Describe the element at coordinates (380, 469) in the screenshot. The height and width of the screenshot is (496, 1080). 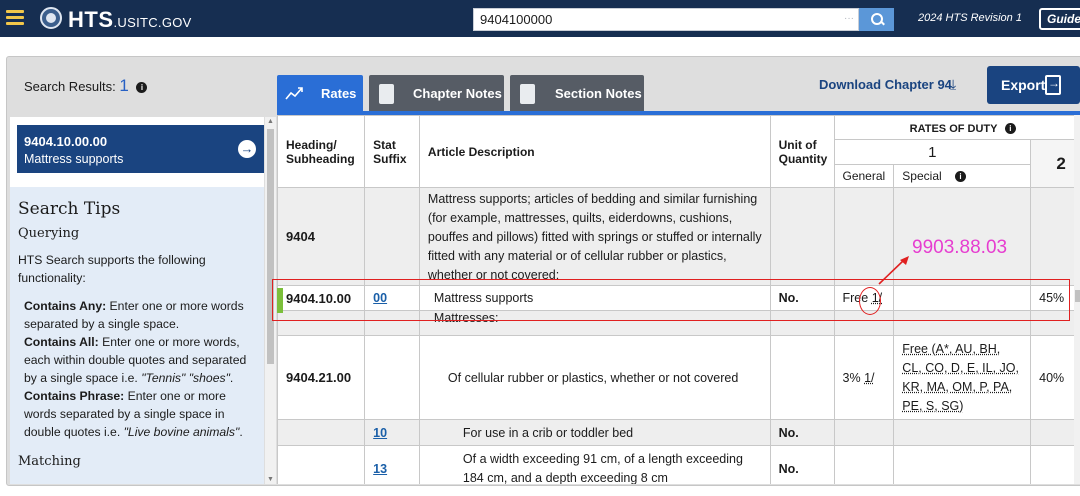
I see `stat-suffix-link: 13` at that location.